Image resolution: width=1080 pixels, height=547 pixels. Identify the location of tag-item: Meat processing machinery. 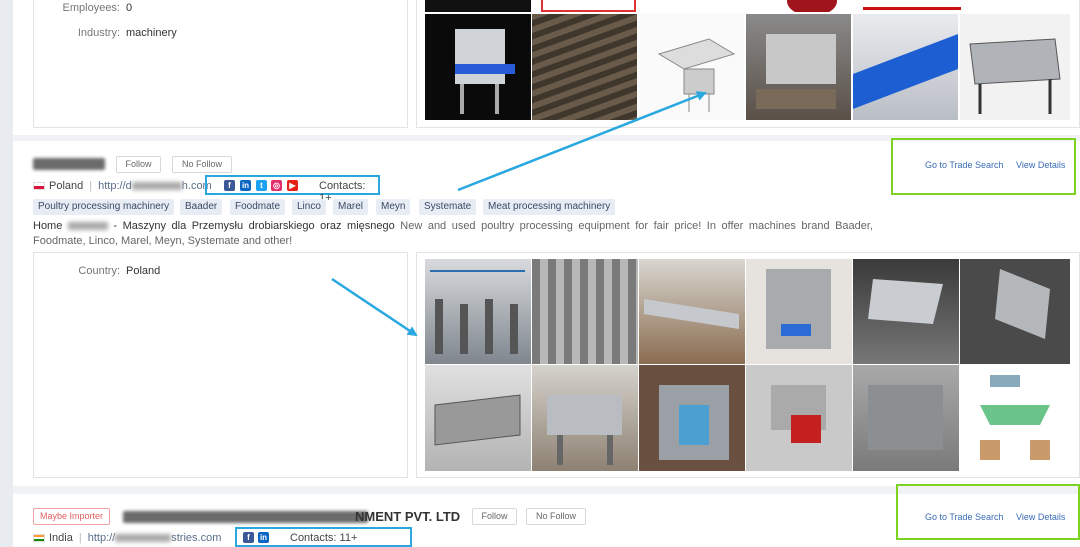
(549, 207).